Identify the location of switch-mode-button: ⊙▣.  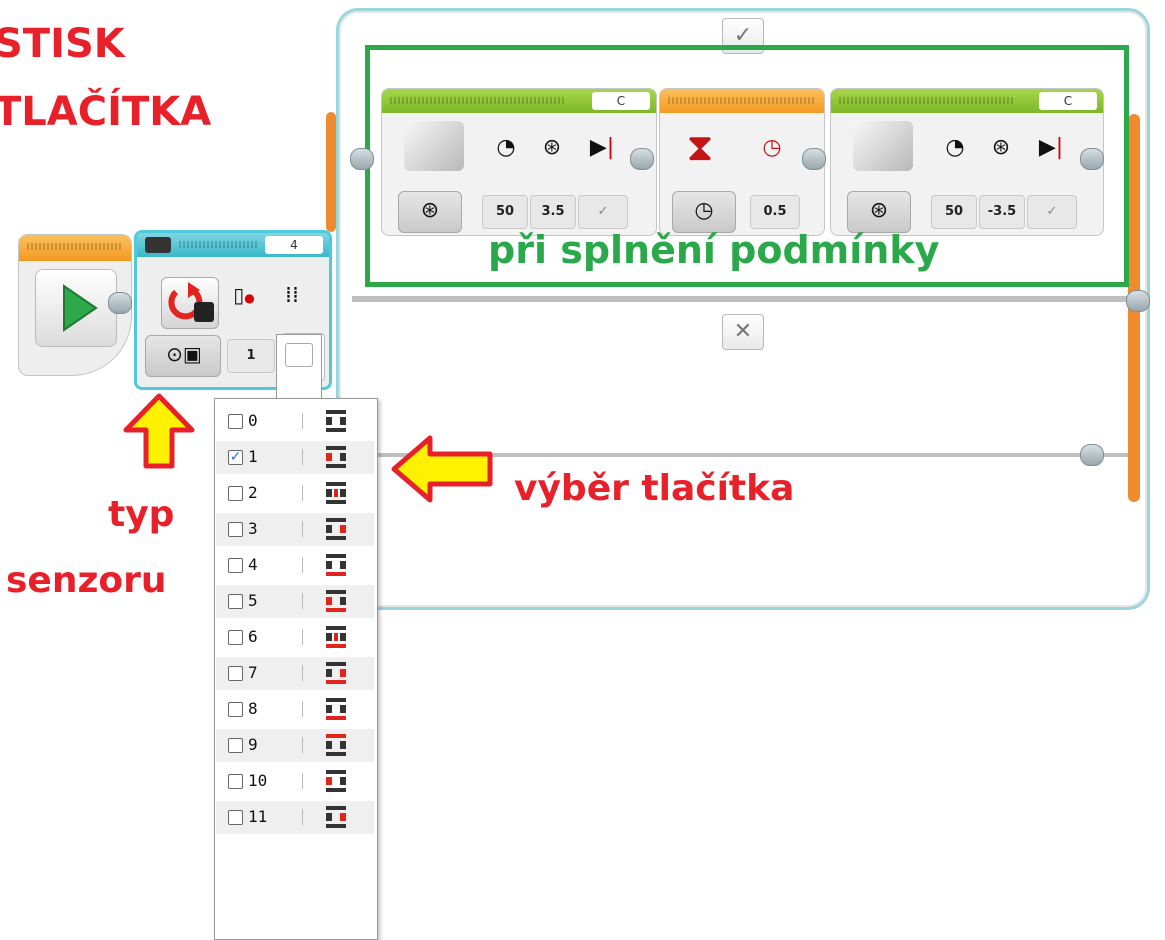
(183, 356).